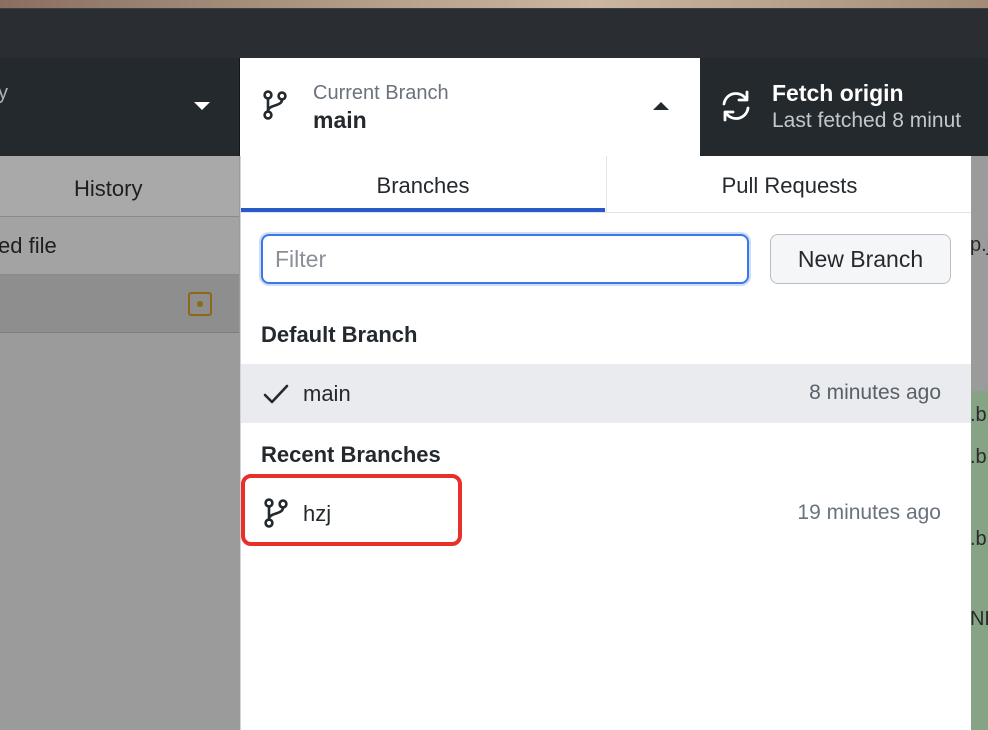 This screenshot has height=730, width=988. I want to click on window-title-bar, so click(494, 33).